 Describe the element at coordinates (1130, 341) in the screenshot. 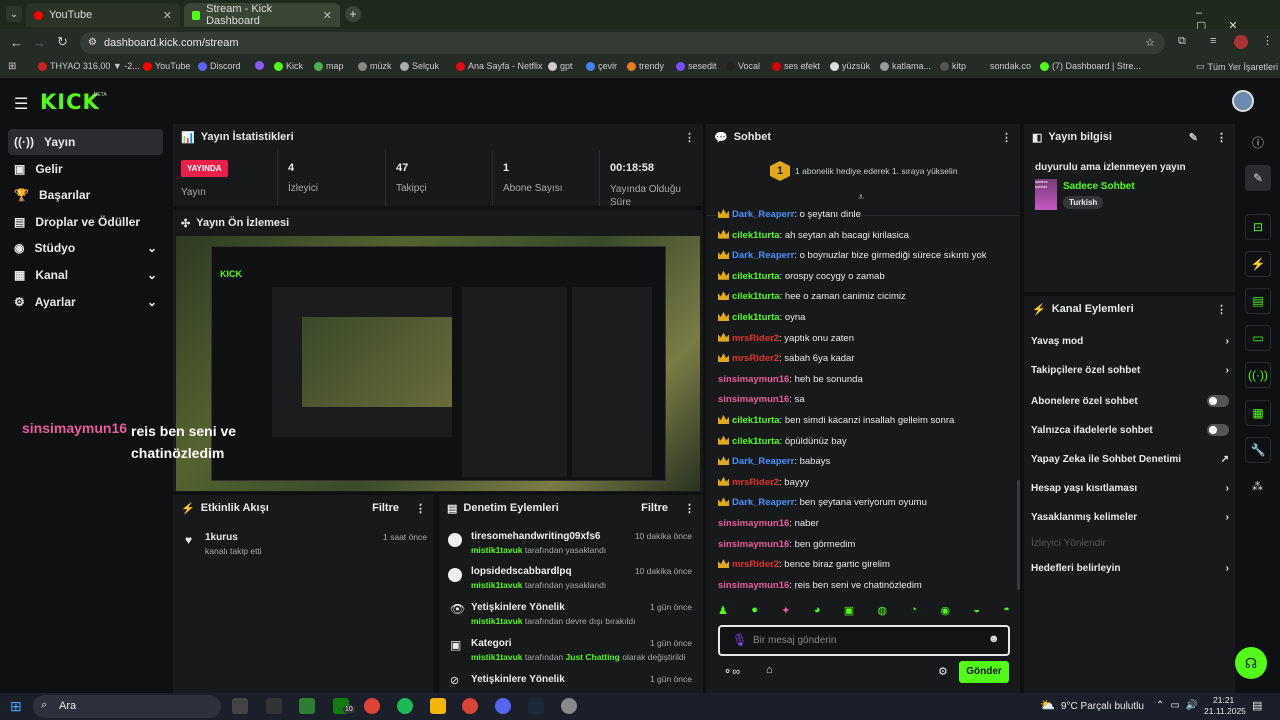

I see `action-slow-mode: Yavaş mod ›` at that location.